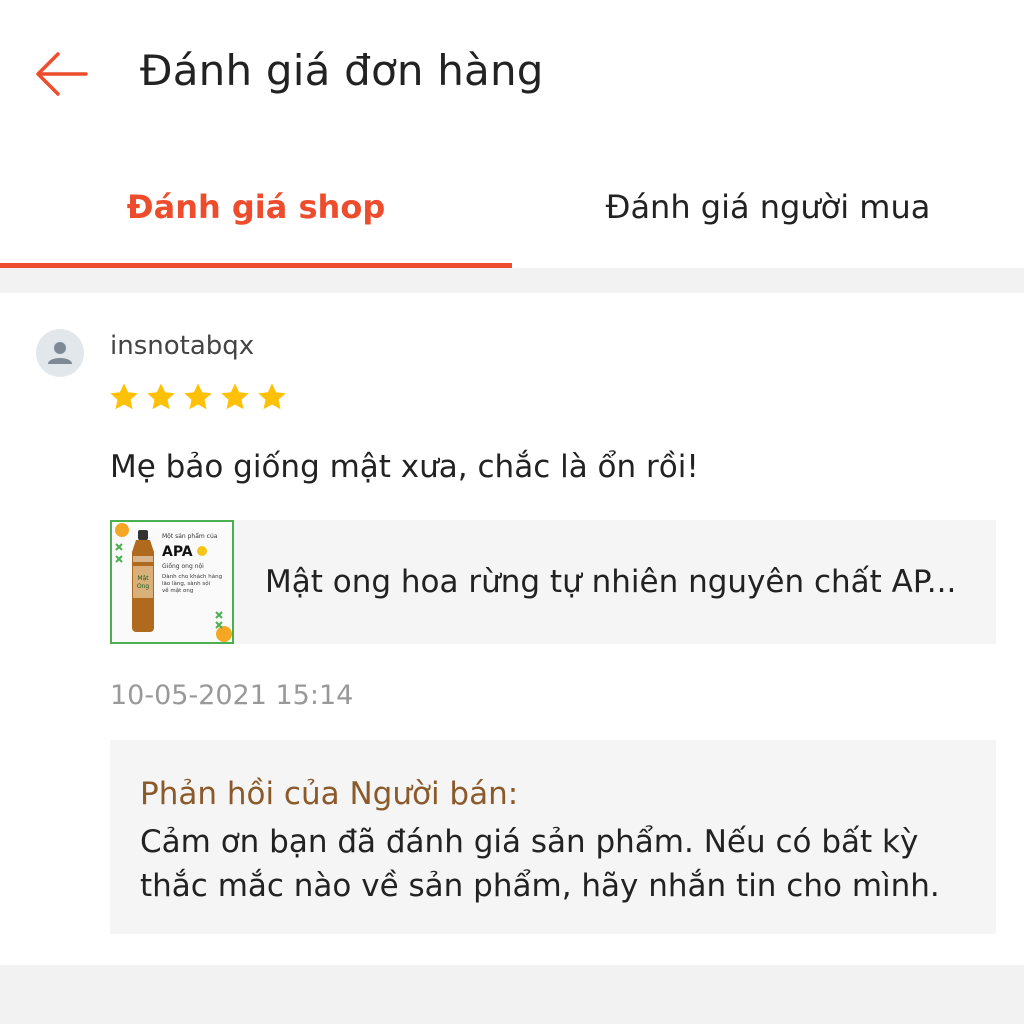  What do you see at coordinates (342, 70) in the screenshot?
I see `page-title: Đánh giá đơn hàng` at bounding box center [342, 70].